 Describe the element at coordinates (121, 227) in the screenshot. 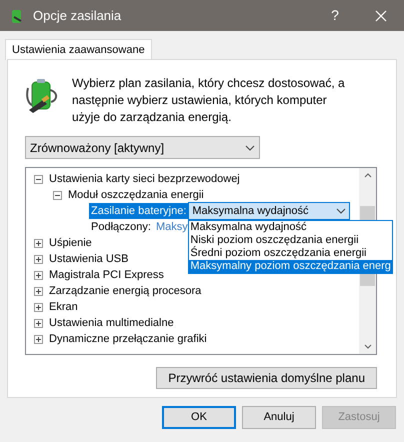

I see `setting-label: Podłączony:` at that location.